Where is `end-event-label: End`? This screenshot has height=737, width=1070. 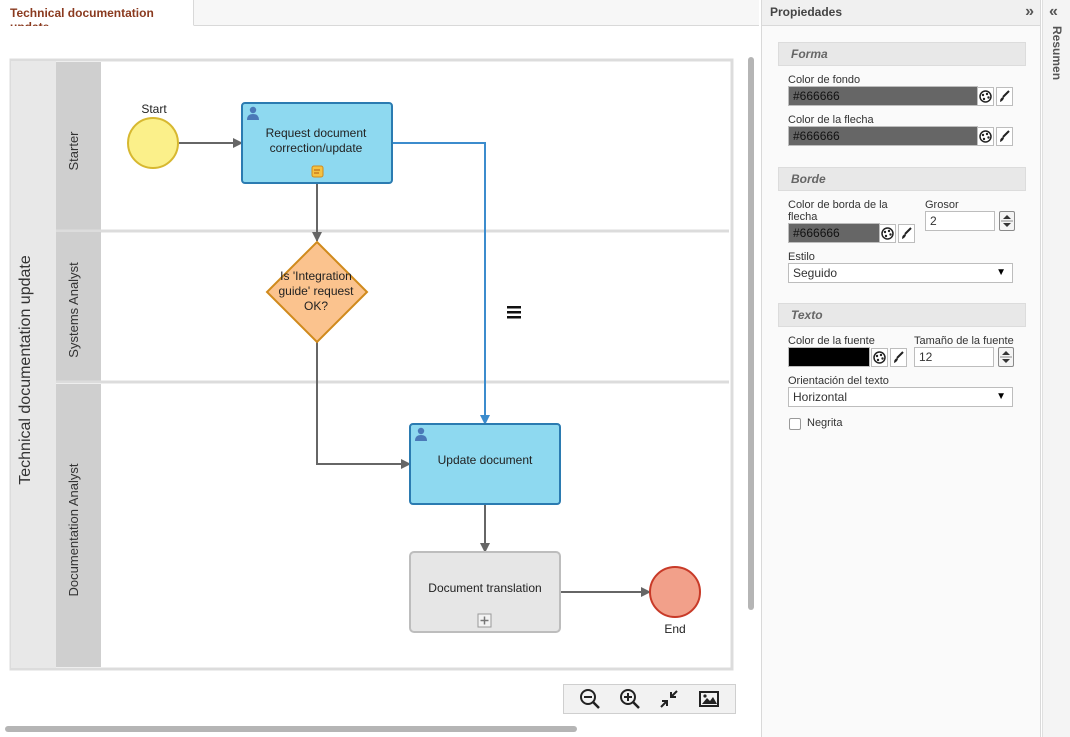
end-event-label: End is located at coordinates (674, 629).